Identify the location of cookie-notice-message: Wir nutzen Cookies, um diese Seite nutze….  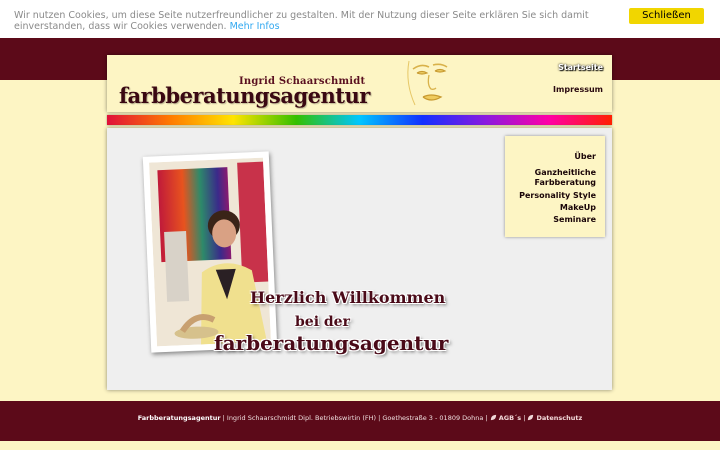
(301, 21).